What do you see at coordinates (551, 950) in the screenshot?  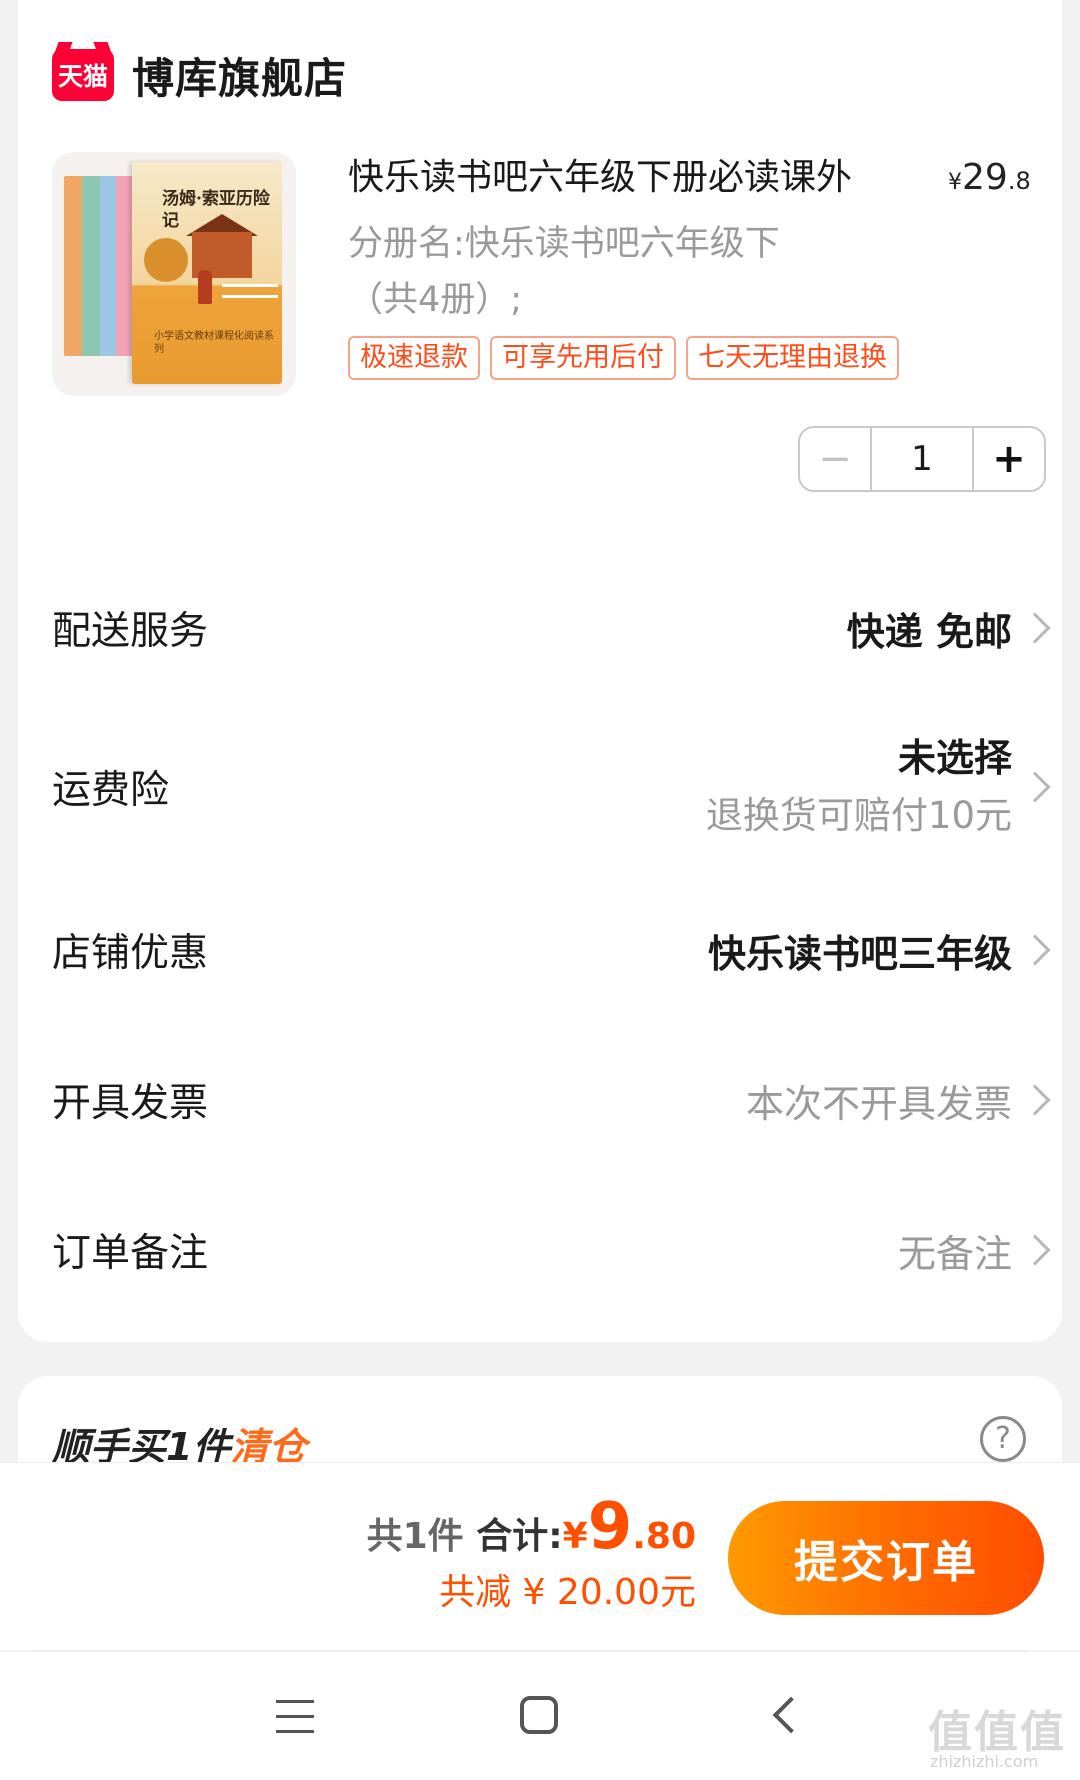 I see `shop-coupon-row: 店铺优惠 快乐读书吧三年级` at bounding box center [551, 950].